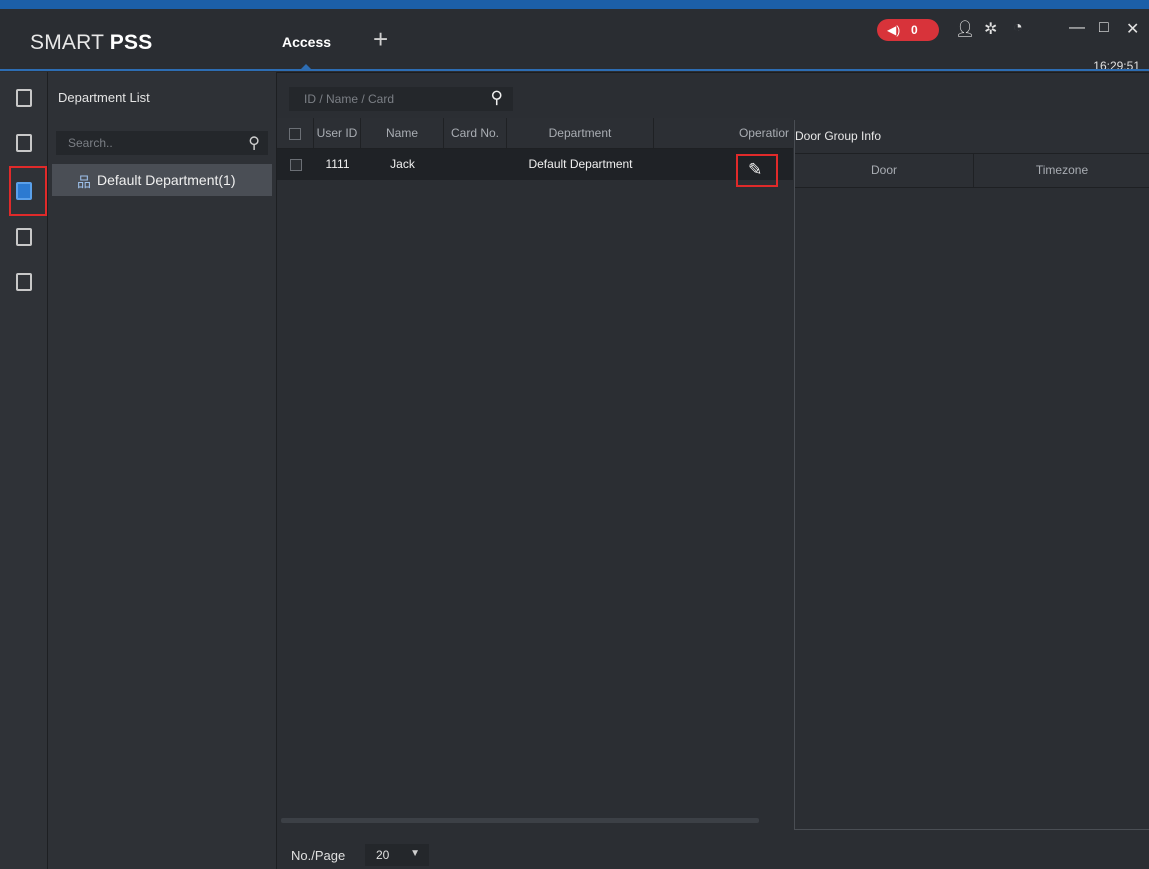 This screenshot has height=869, width=1149. What do you see at coordinates (914, 30) in the screenshot?
I see `alarm-count: 0` at bounding box center [914, 30].